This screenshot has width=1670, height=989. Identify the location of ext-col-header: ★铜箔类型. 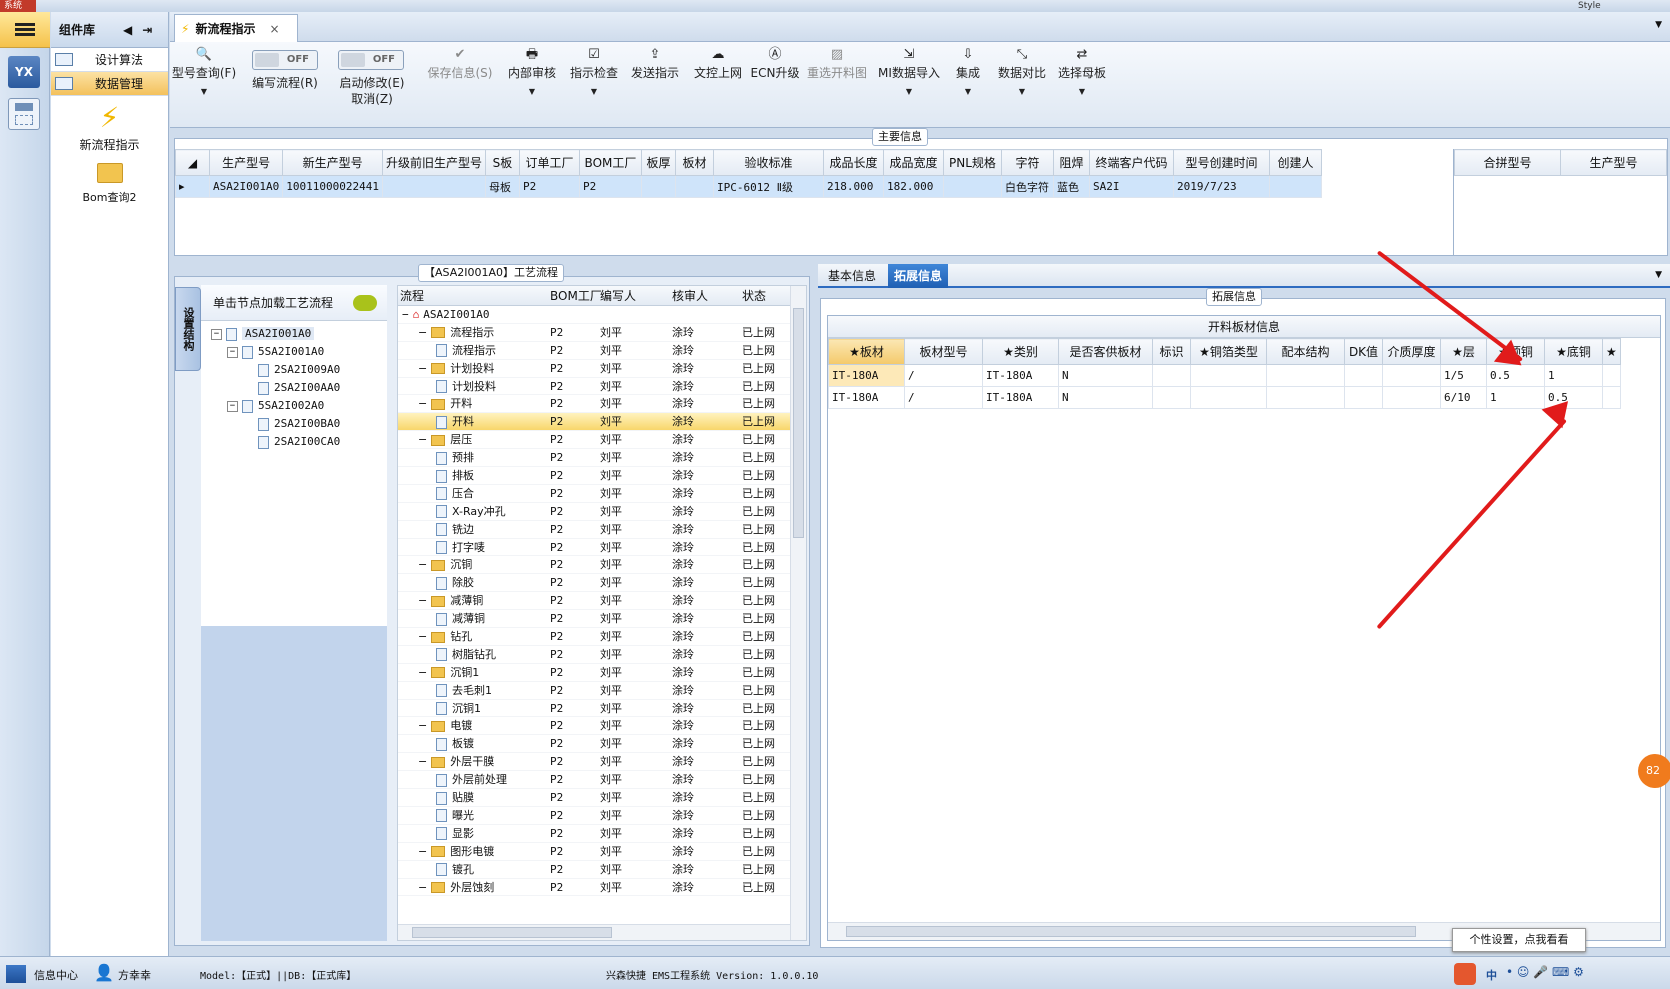
(1228, 351).